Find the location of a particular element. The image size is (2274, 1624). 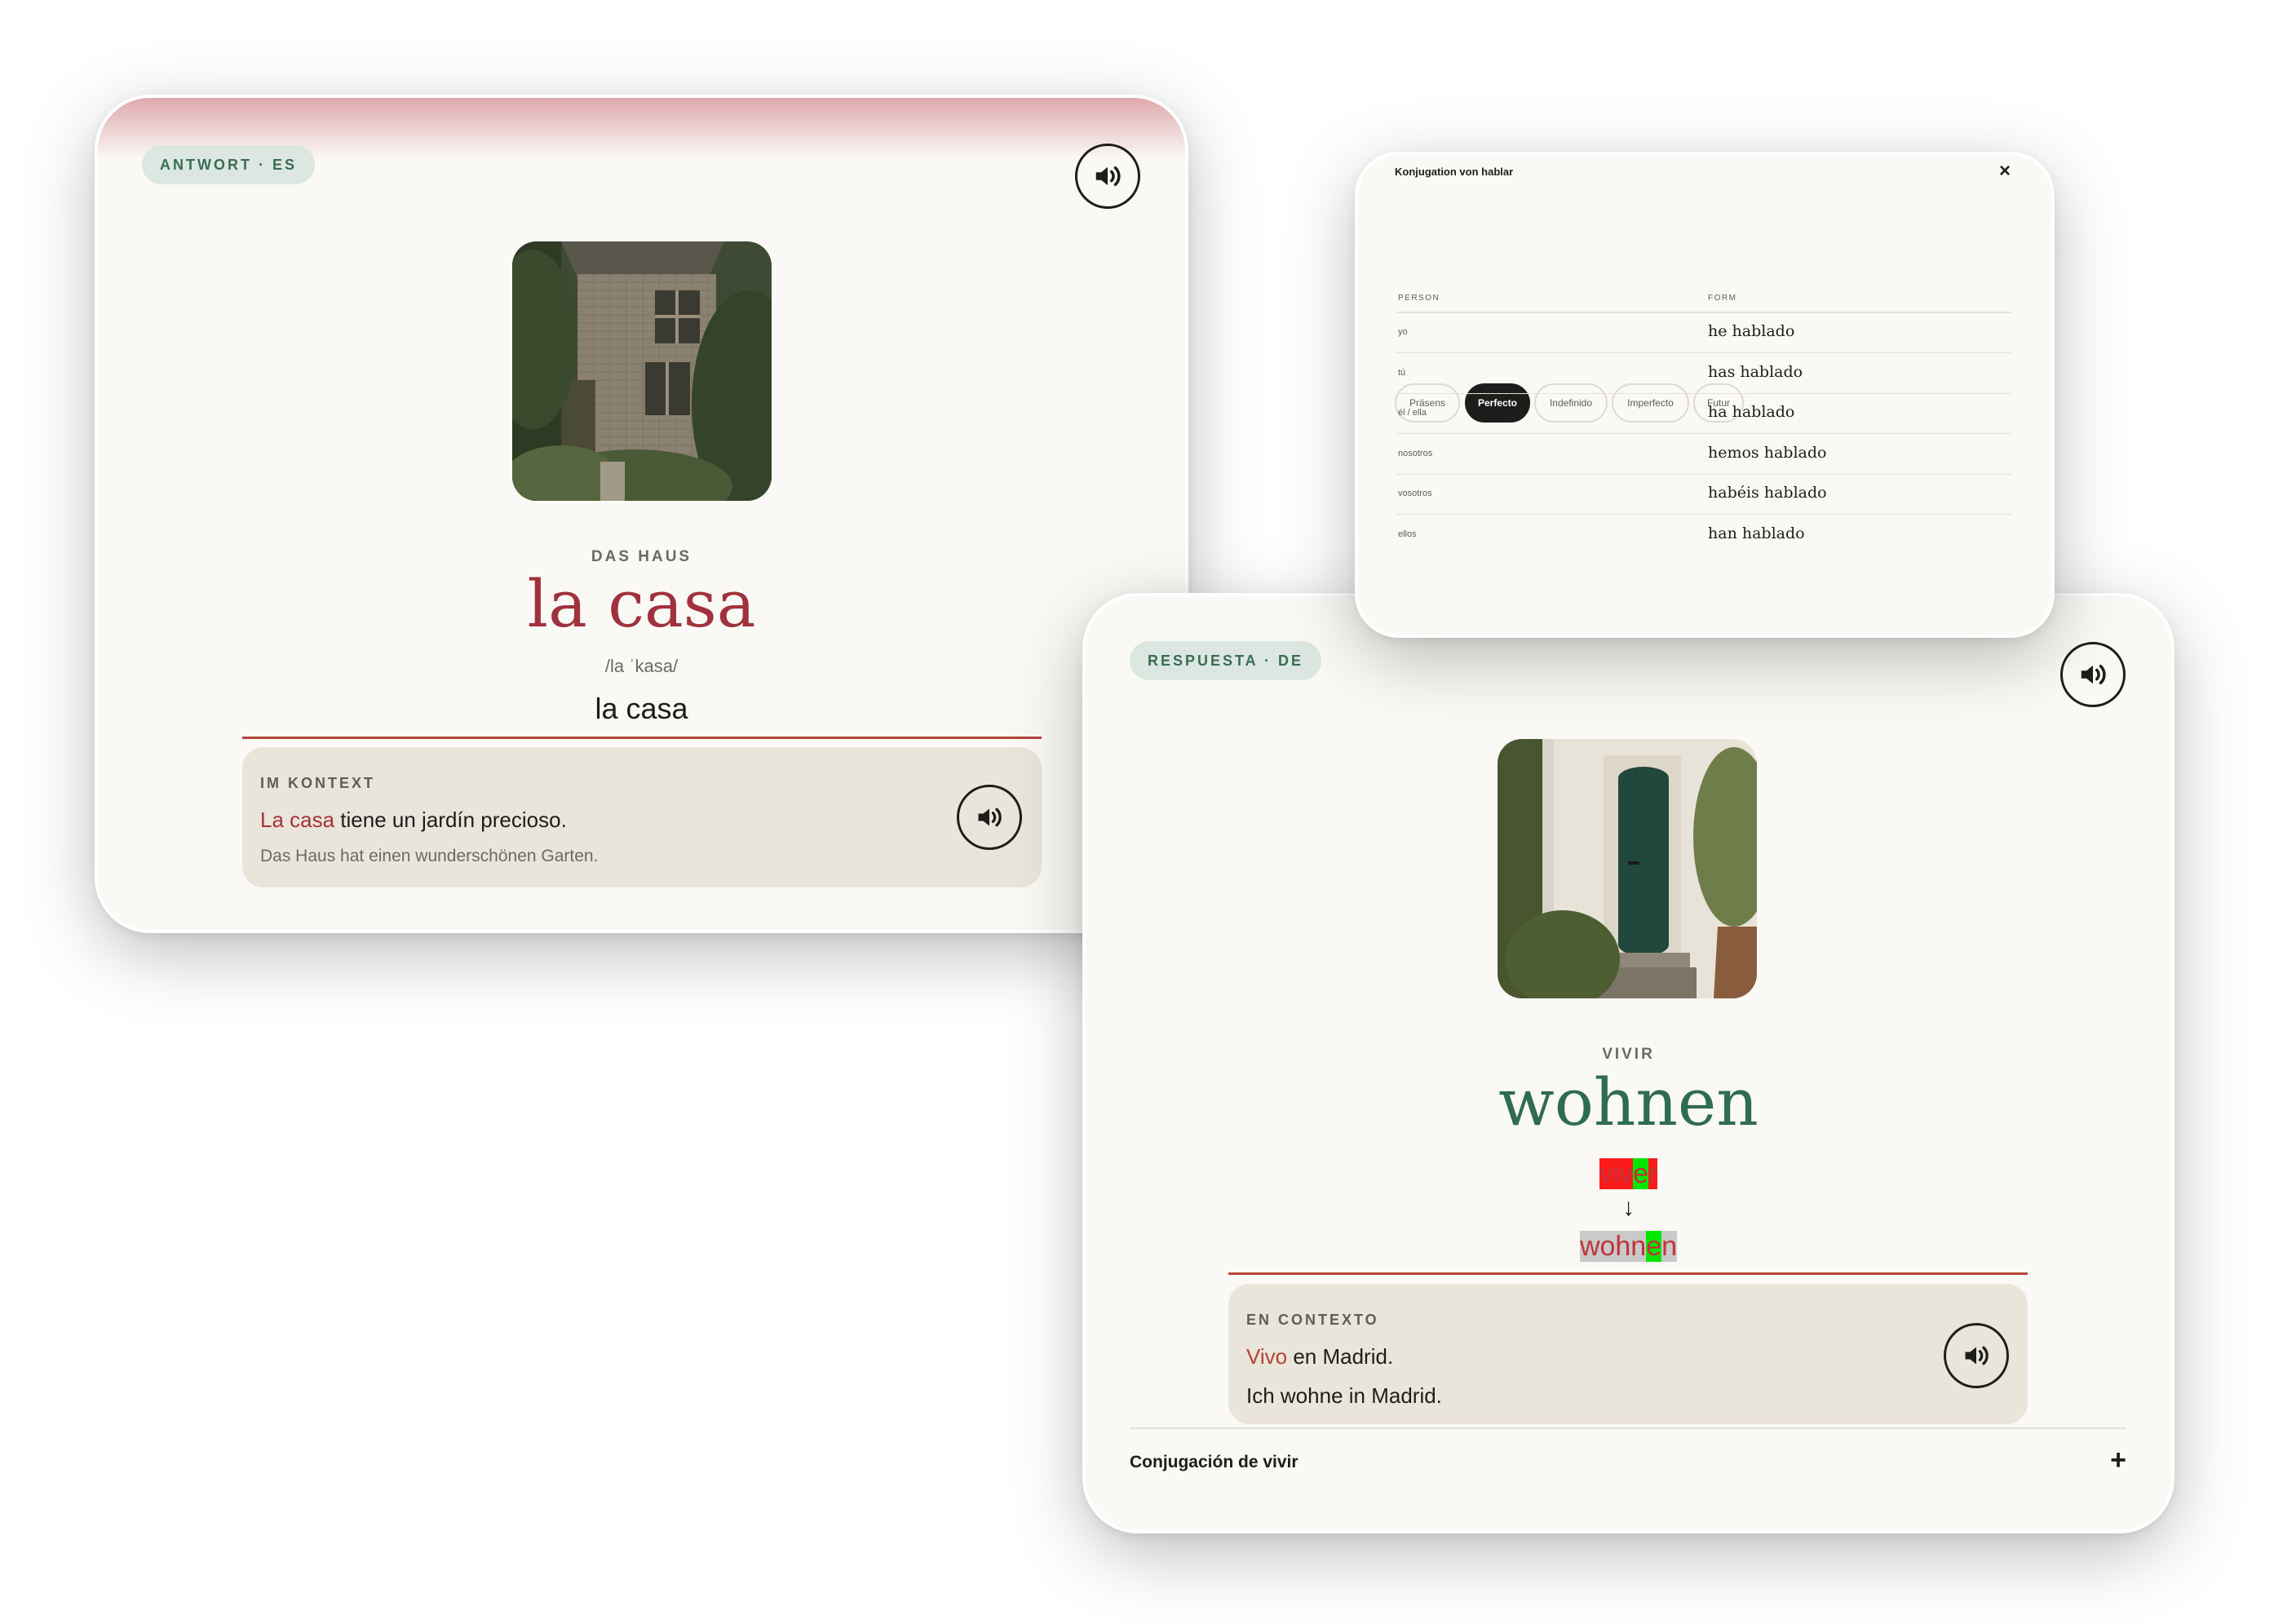

form-cell: he hablado is located at coordinates (1751, 331).